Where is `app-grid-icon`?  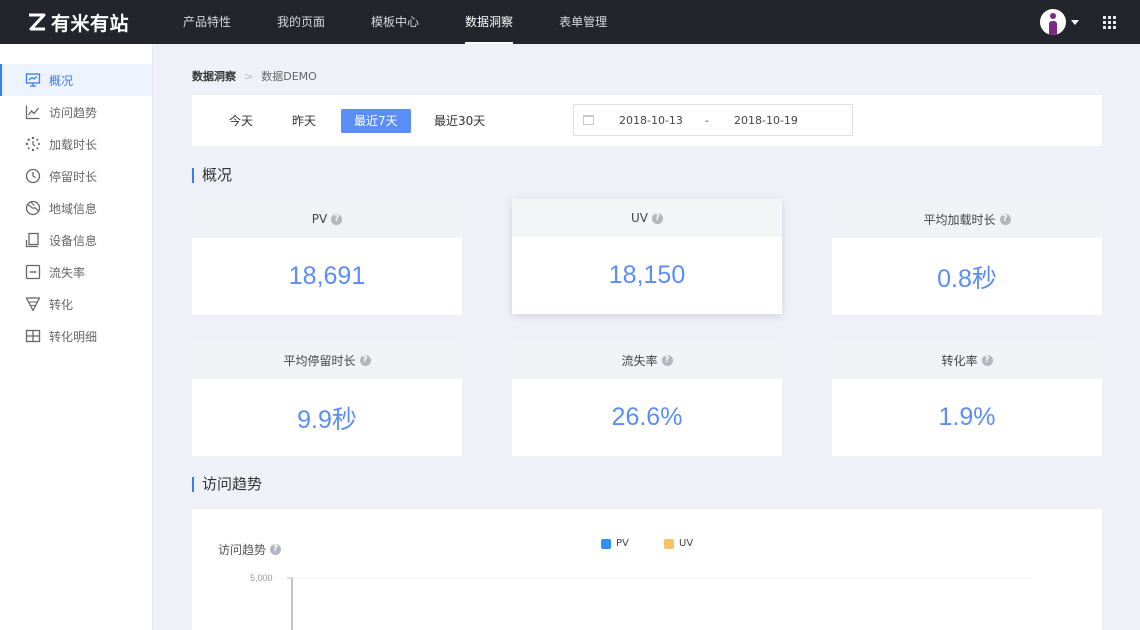
app-grid-icon is located at coordinates (1109, 22).